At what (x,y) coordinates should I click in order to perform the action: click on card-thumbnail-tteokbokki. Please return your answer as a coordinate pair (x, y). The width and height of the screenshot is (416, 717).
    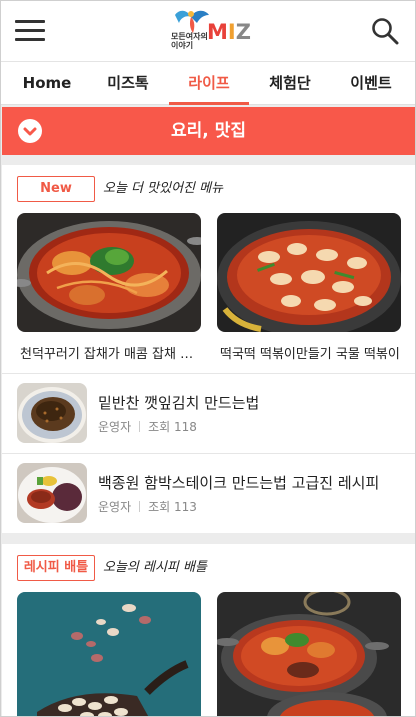
    Looking at the image, I should click on (309, 272).